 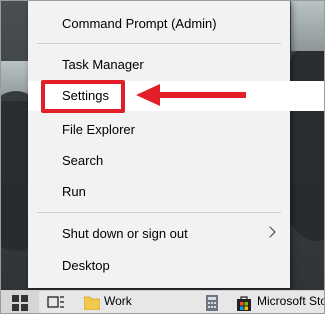 I want to click on menu-item-task-manager: Task Manager, so click(x=159, y=65).